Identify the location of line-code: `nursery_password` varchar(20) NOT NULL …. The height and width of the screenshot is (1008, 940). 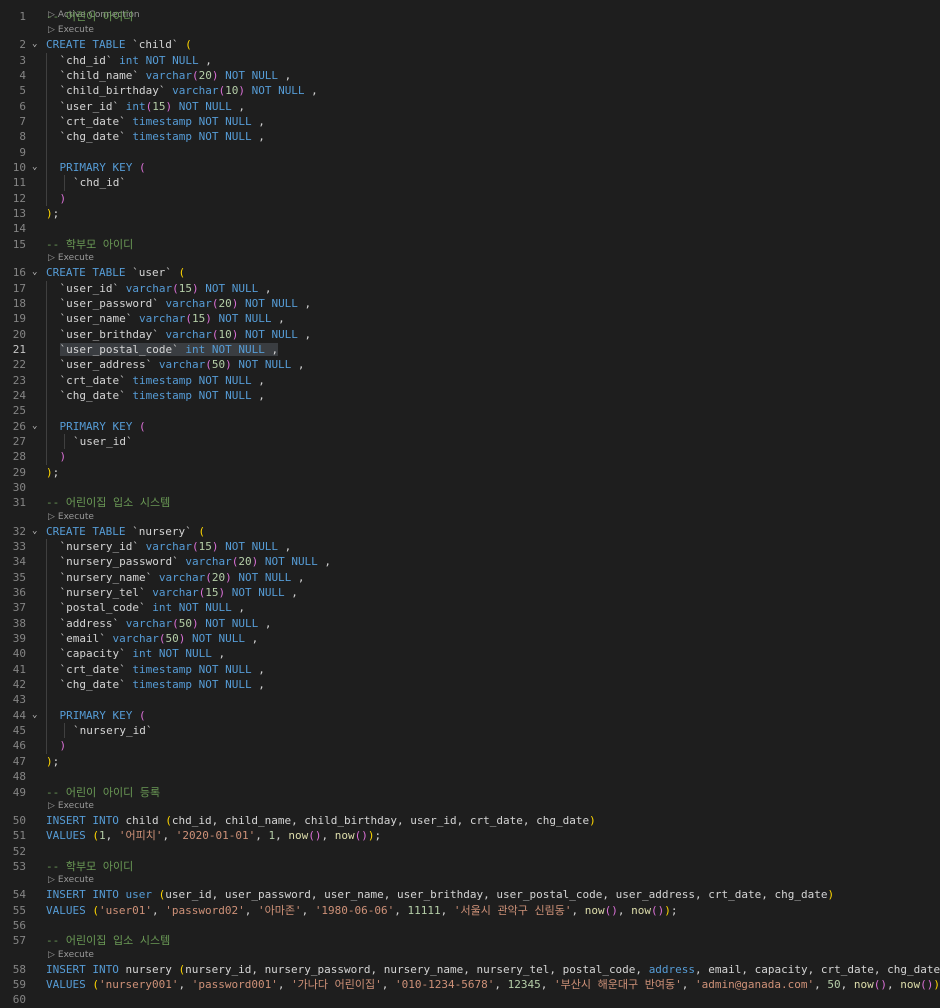
(196, 561).